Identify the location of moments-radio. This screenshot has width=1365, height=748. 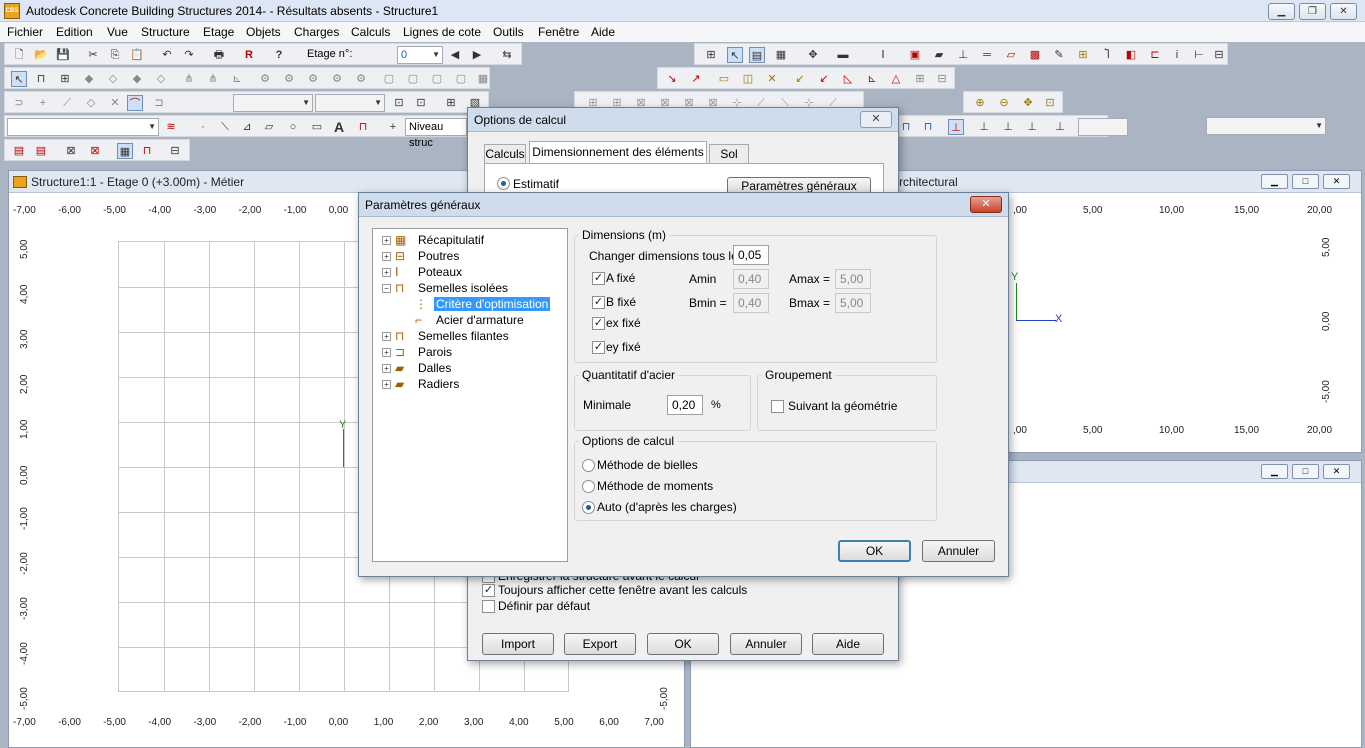
(588, 486).